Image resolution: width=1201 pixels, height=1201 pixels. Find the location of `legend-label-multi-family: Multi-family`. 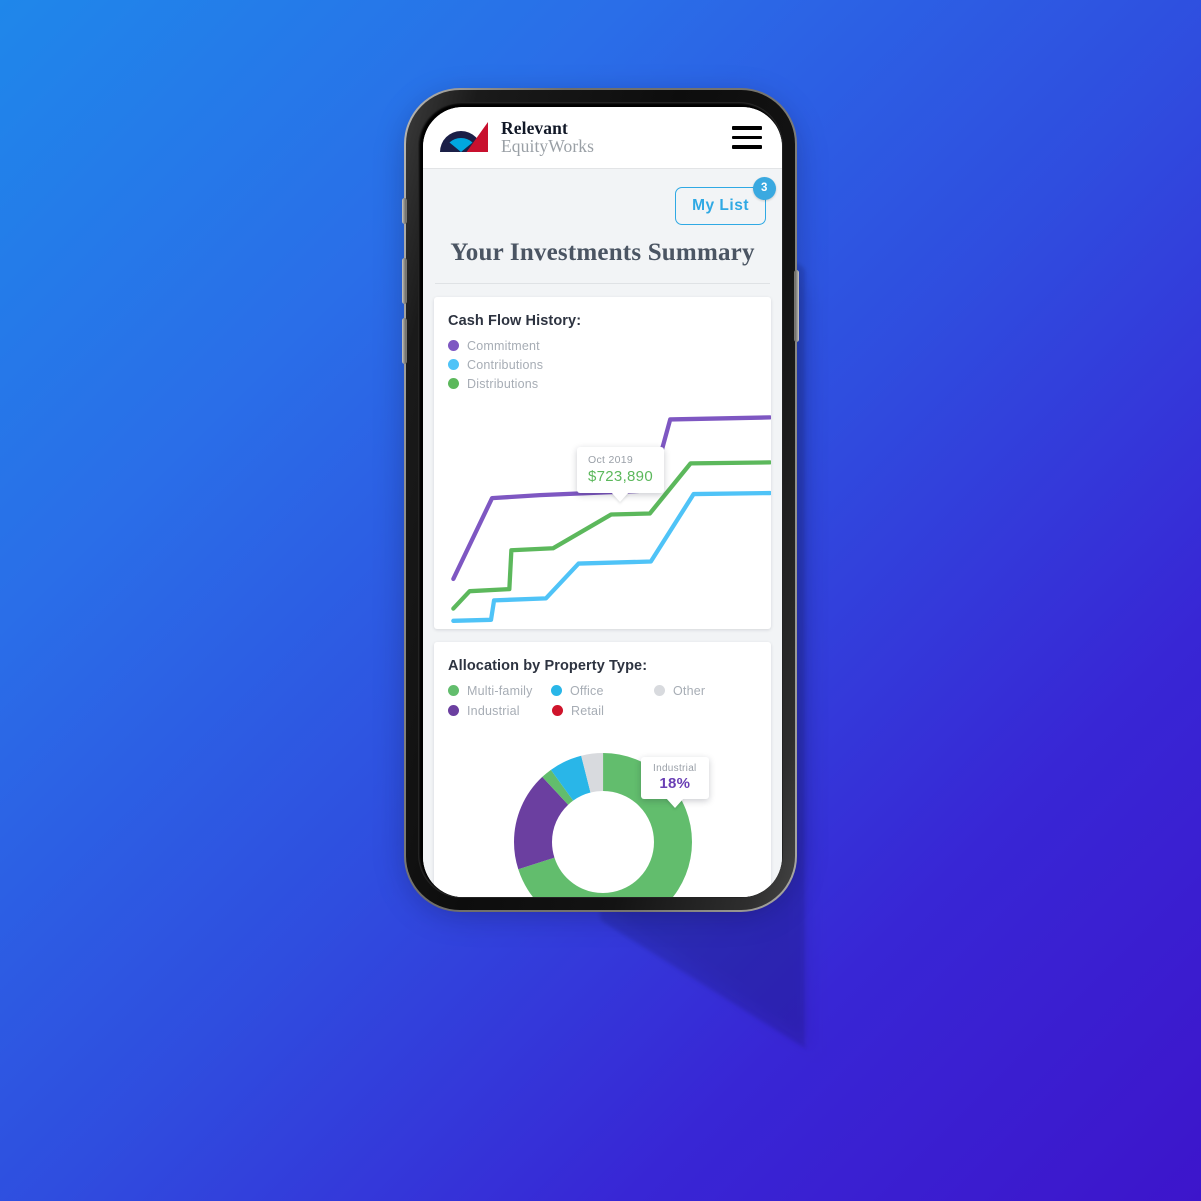

legend-label-multi-family: Multi-family is located at coordinates (500, 690).